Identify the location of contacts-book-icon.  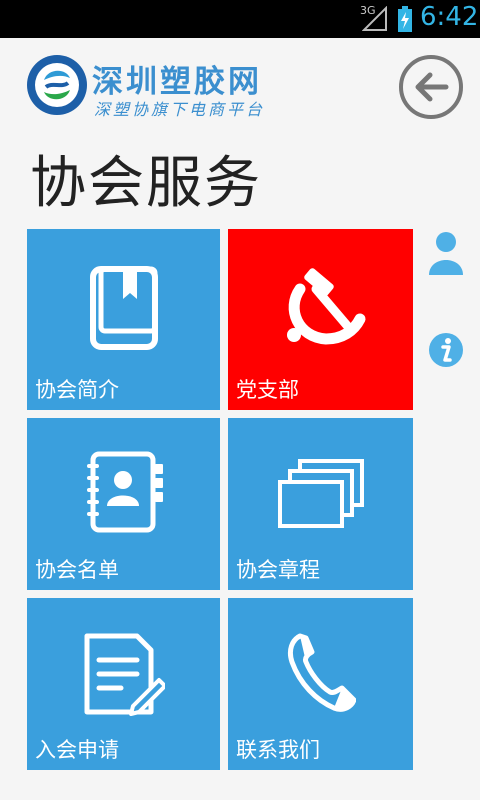
(125, 492).